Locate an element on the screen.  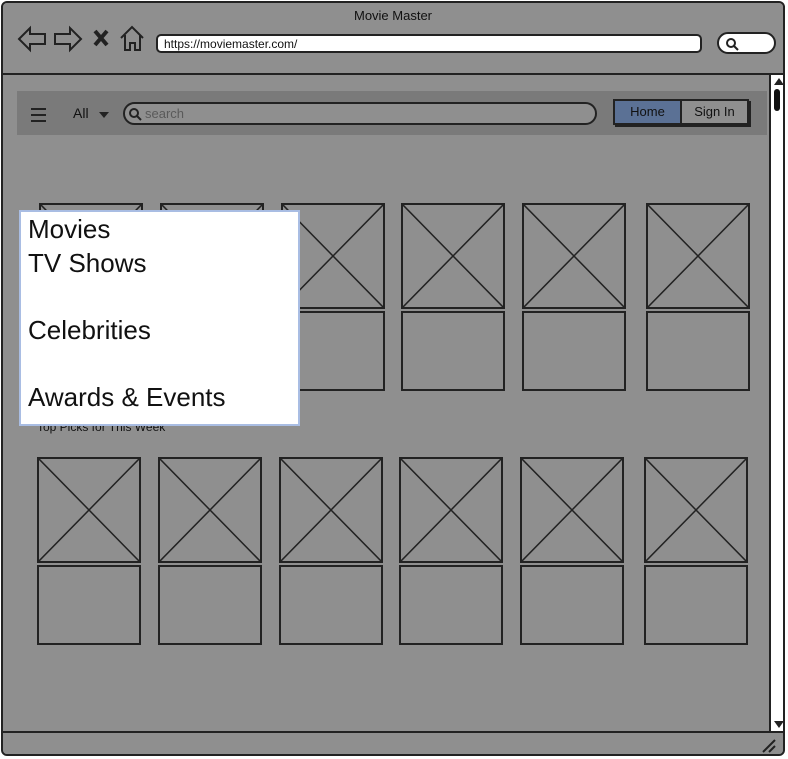
vertical-scrollbar is located at coordinates (776, 403).